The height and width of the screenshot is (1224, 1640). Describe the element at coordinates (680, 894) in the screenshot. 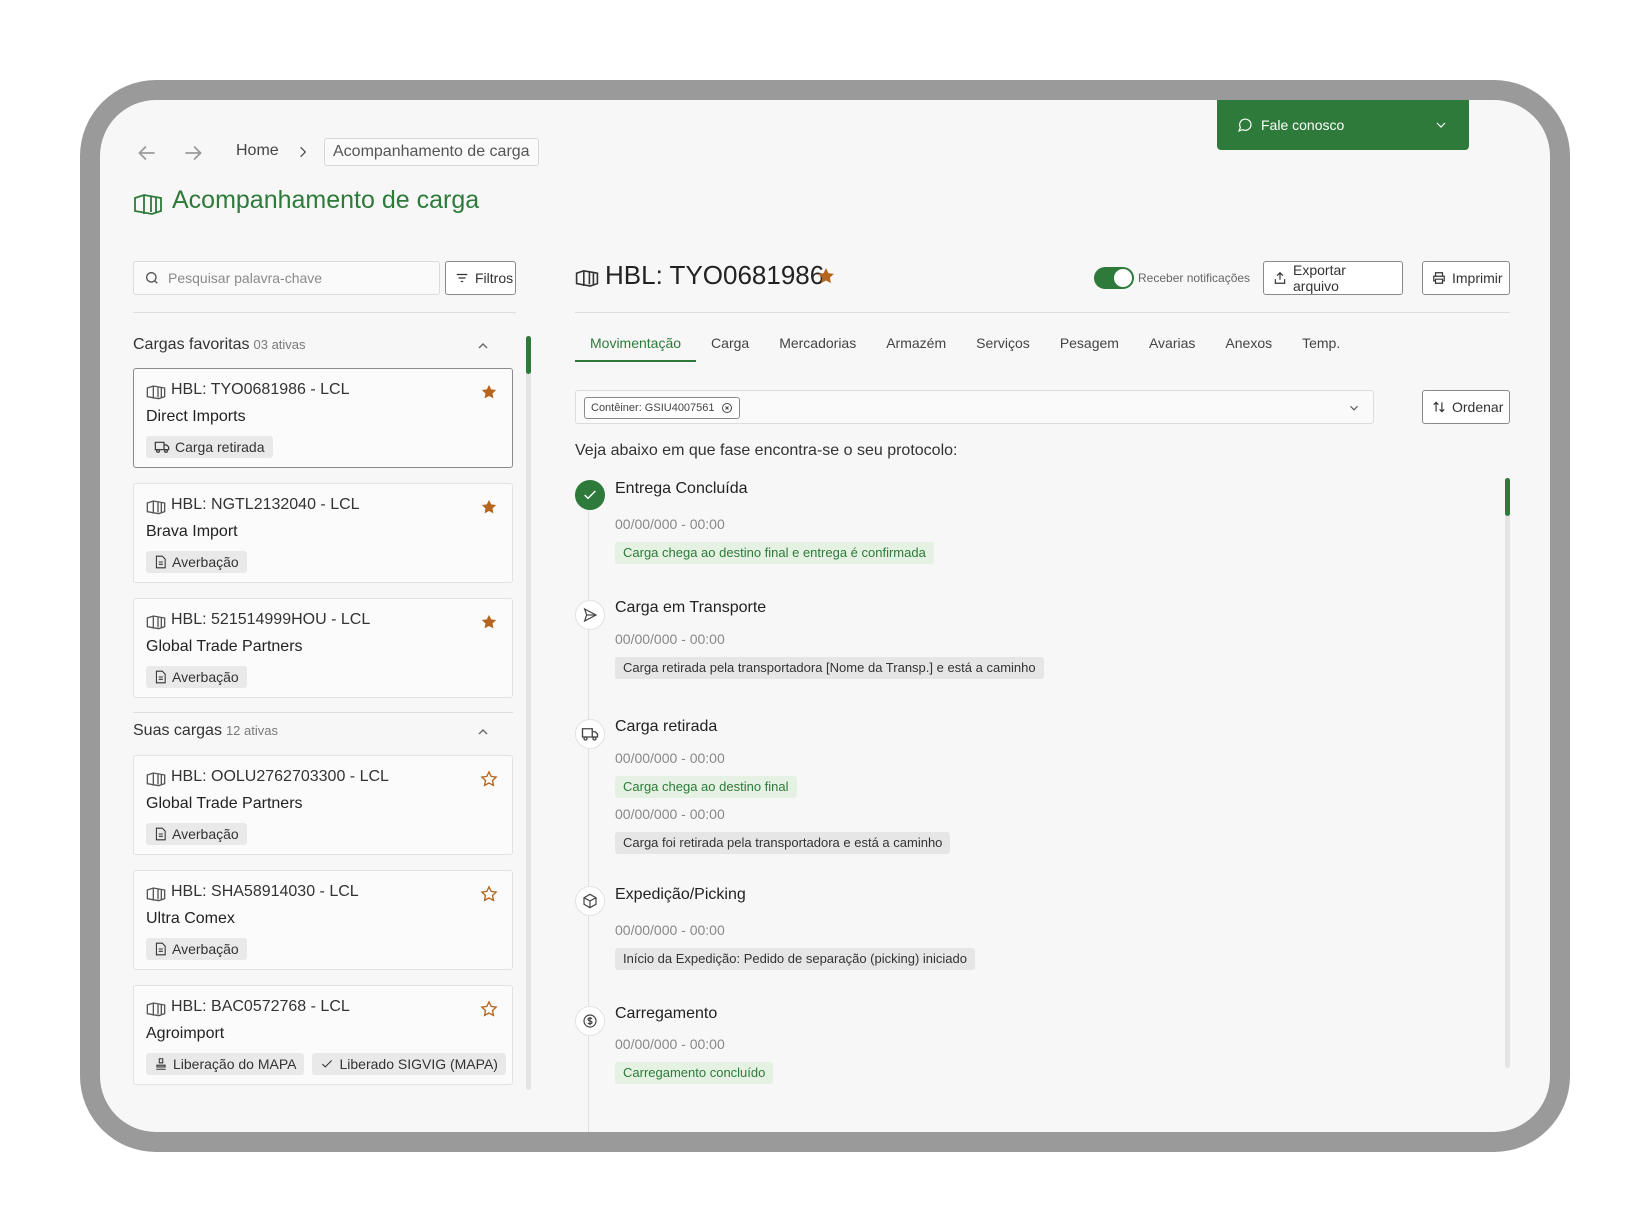

I see `stage-title: Expedição/Picking` at that location.